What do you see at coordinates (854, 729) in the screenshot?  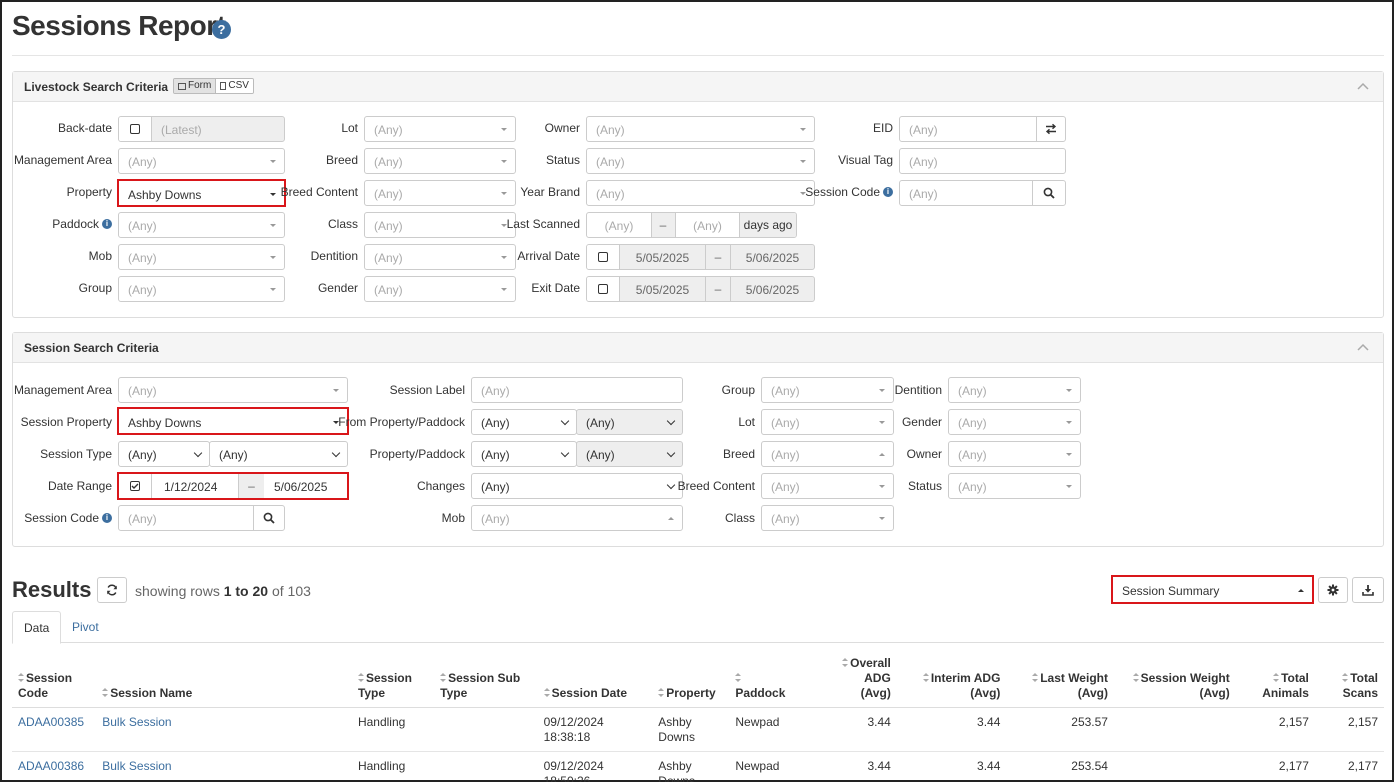 I see `cell-overall-adg: 3.44` at bounding box center [854, 729].